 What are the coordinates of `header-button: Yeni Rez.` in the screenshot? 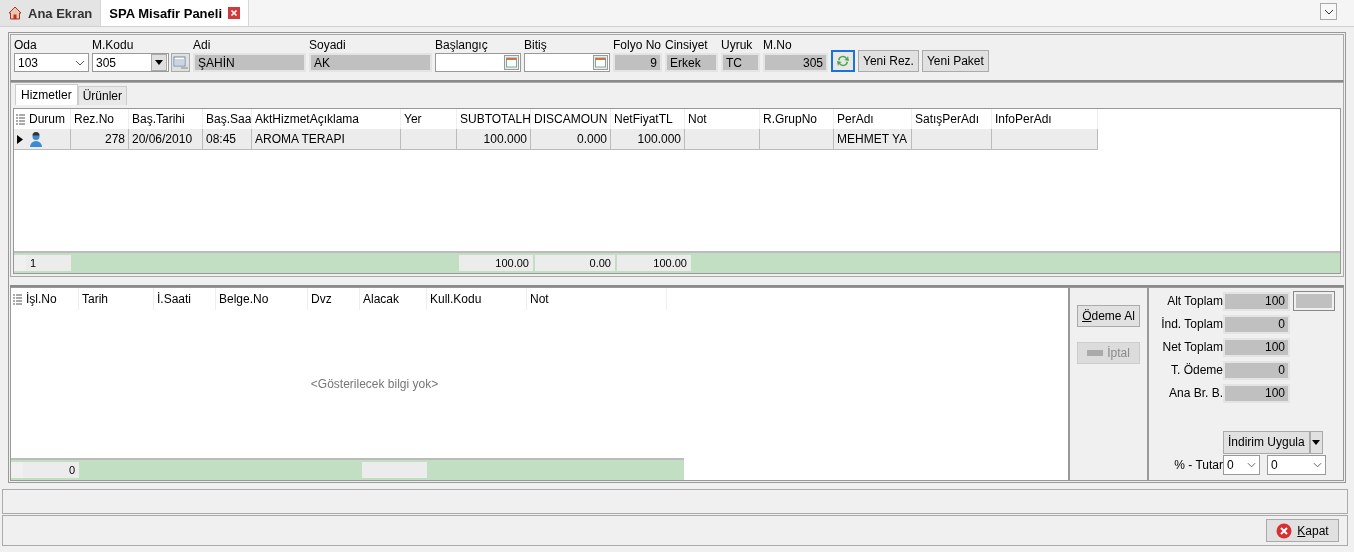 It's located at (888, 61).